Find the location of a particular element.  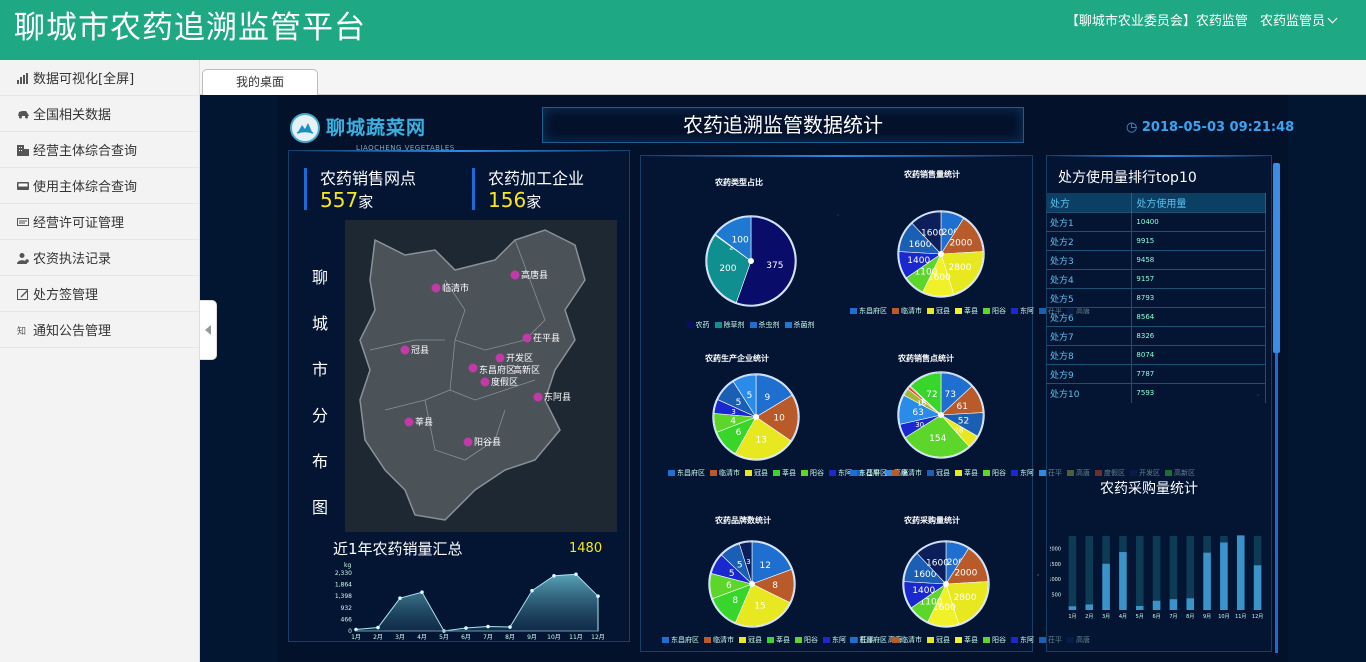

x-tick-label: 10月 is located at coordinates (1223, 617).